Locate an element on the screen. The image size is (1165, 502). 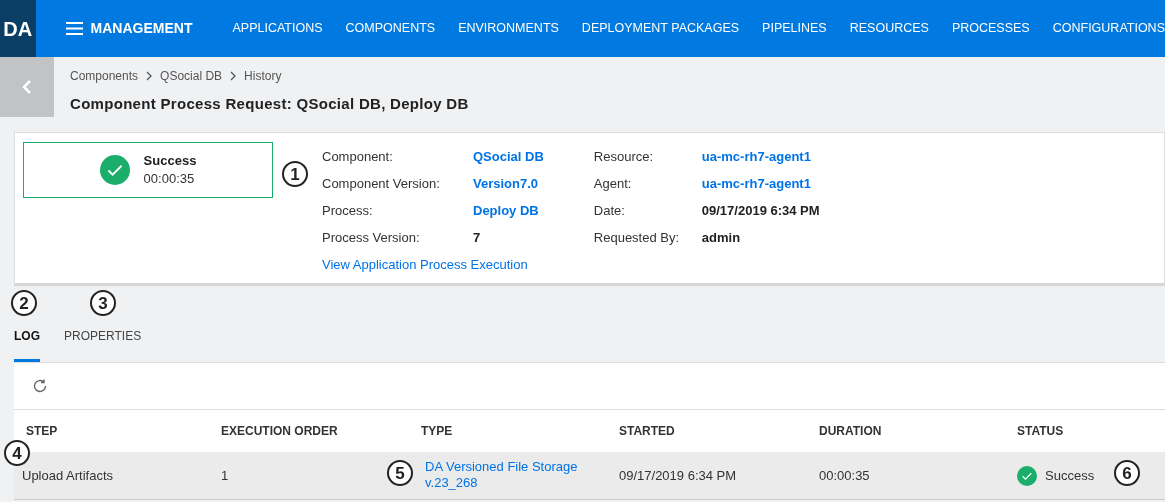
column-header: STARTED is located at coordinates (719, 431).